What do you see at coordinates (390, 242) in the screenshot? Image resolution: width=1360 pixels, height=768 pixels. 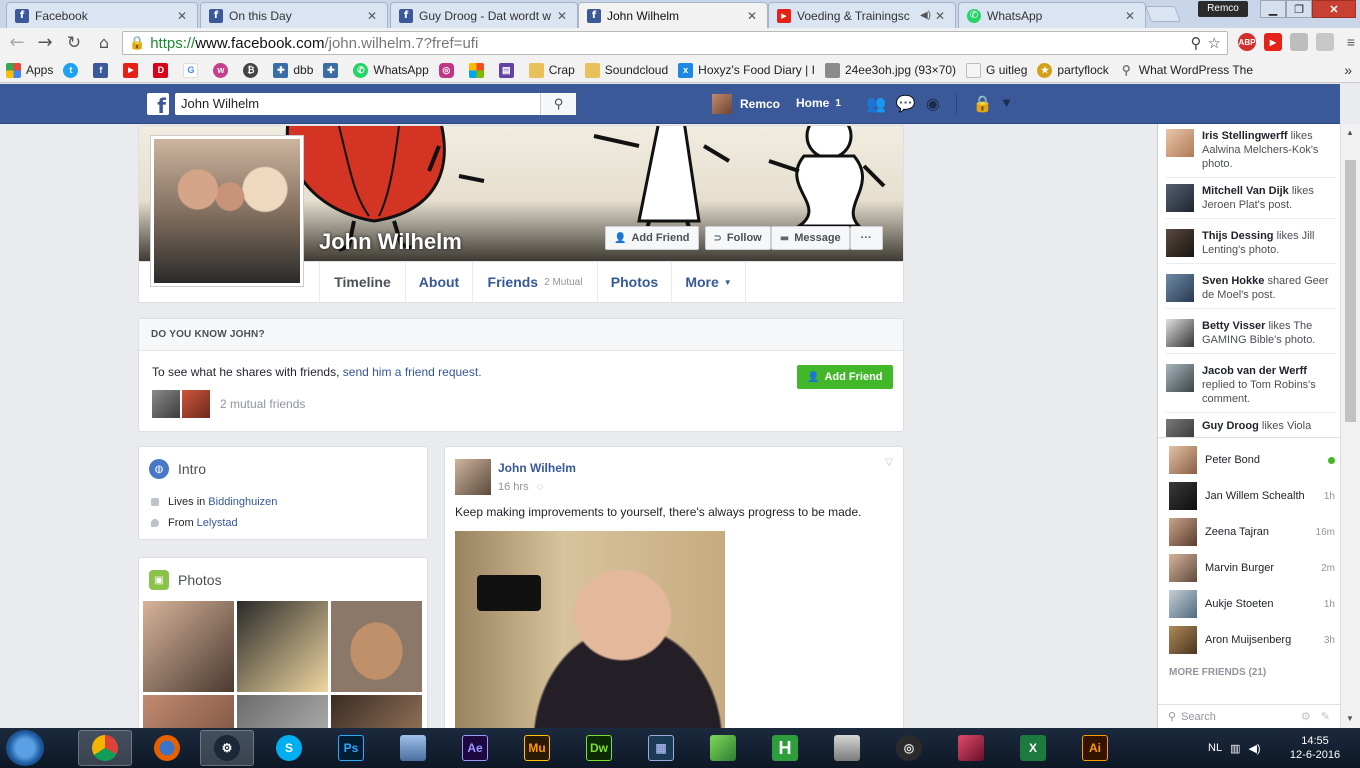 I see `profile-name: John Wilhelm` at bounding box center [390, 242].